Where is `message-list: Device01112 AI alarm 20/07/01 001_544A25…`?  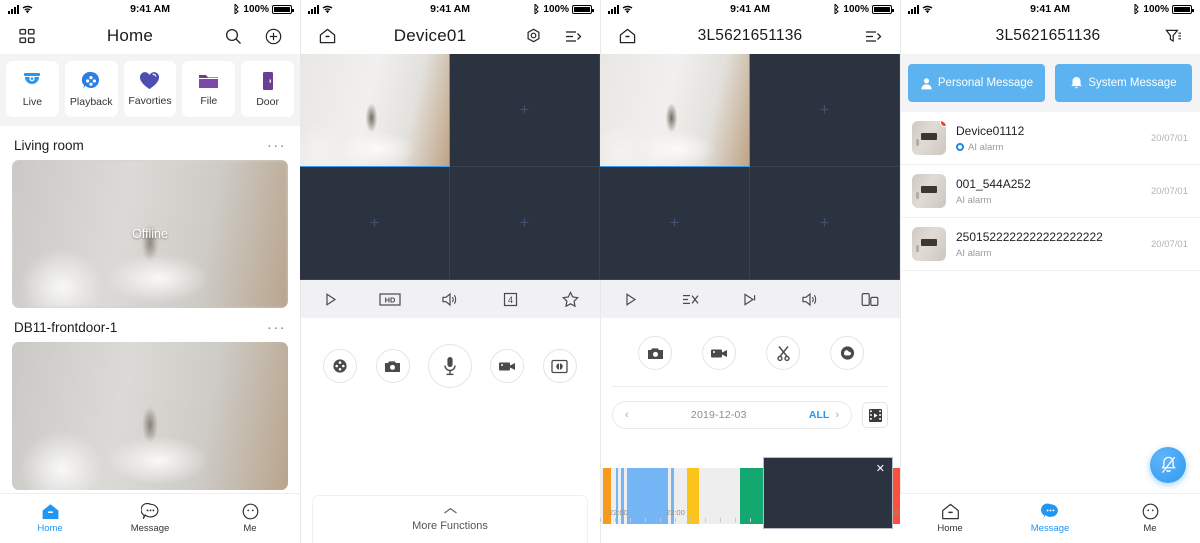 message-list: Device01112 AI alarm 20/07/01 001_544A25… is located at coordinates (1050, 191).